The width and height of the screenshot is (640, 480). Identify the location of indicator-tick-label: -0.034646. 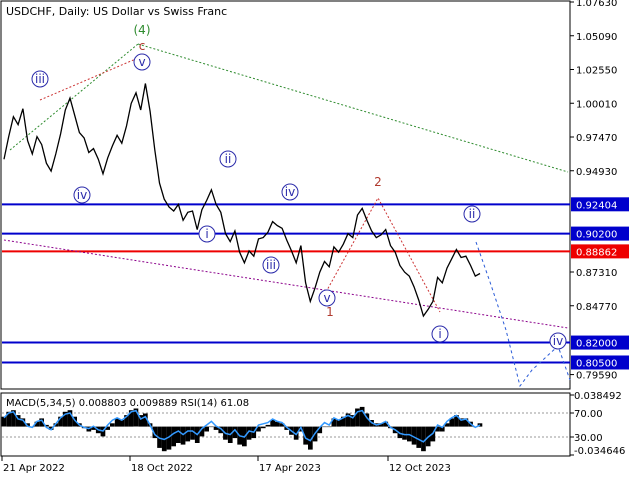
(599, 451).